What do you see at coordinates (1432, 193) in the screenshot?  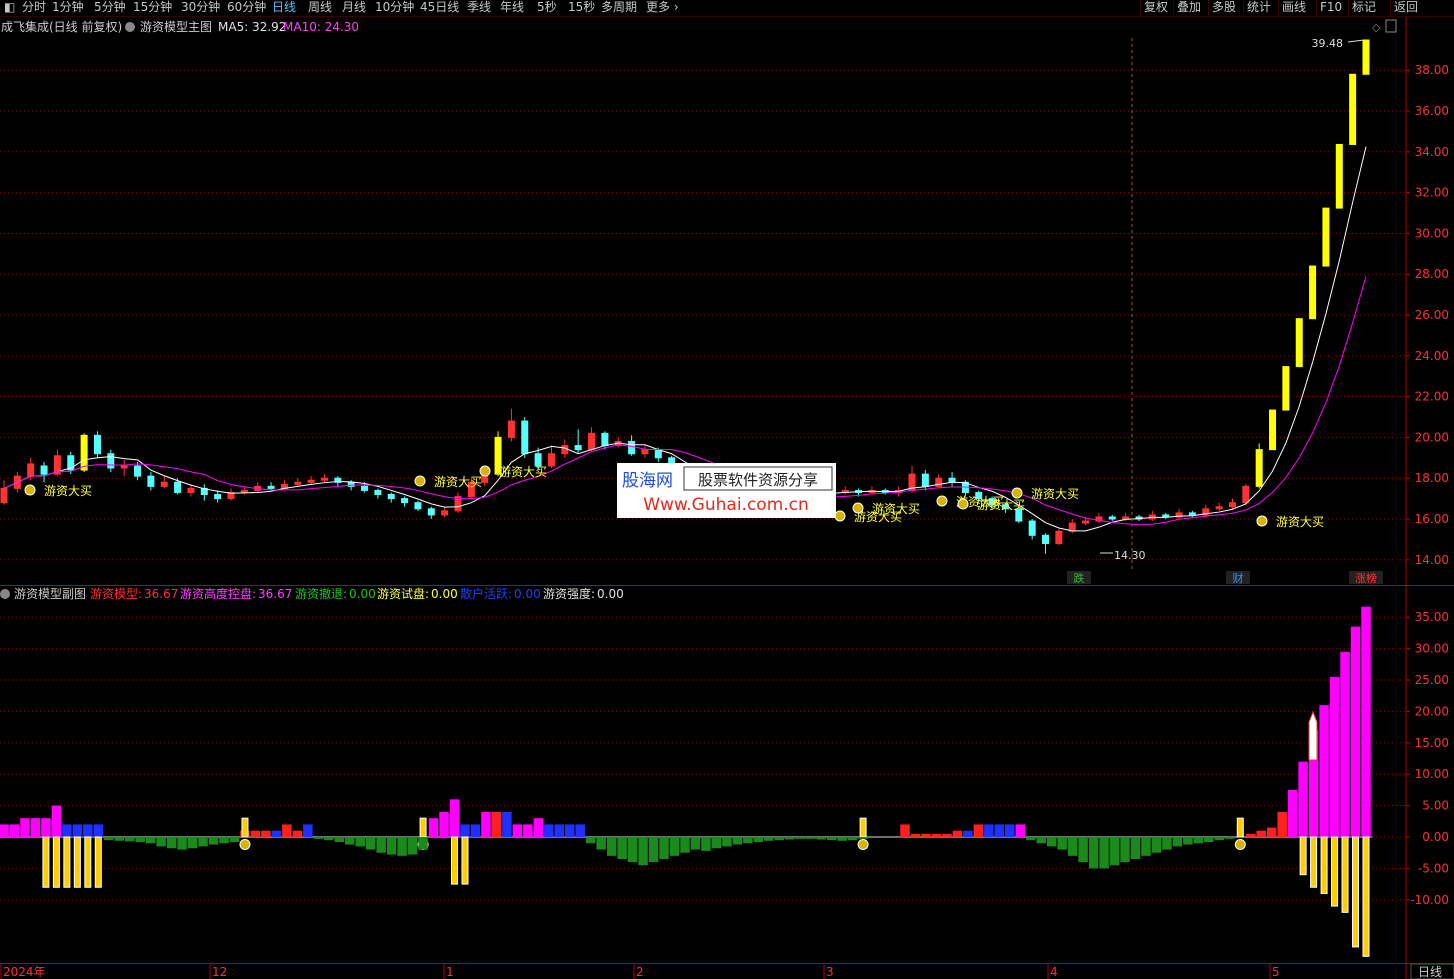 I see `price-tick-label: 32.00` at bounding box center [1432, 193].